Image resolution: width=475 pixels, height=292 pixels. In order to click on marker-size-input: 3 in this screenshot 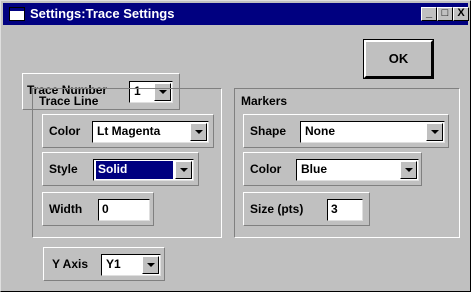, I will do `click(345, 210)`.